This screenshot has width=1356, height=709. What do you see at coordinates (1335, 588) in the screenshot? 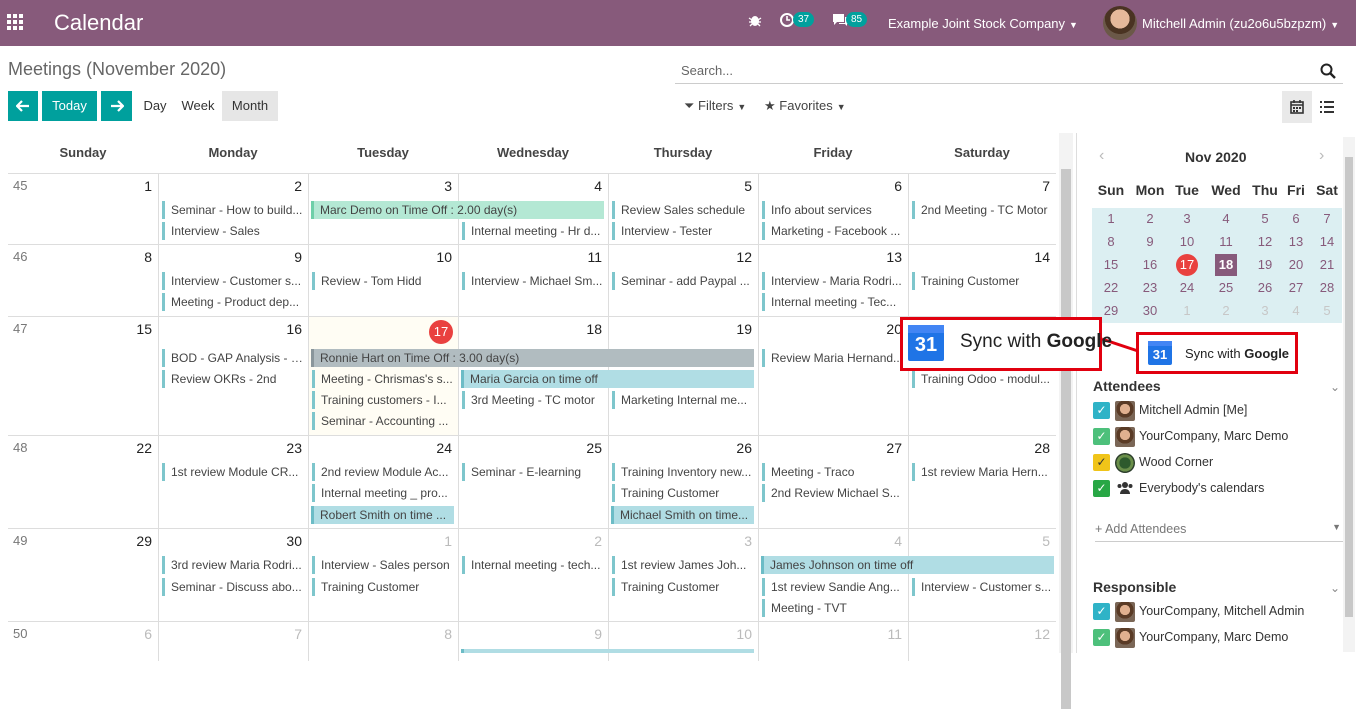
I see `chevron-down-icon: ⌄` at bounding box center [1335, 588].